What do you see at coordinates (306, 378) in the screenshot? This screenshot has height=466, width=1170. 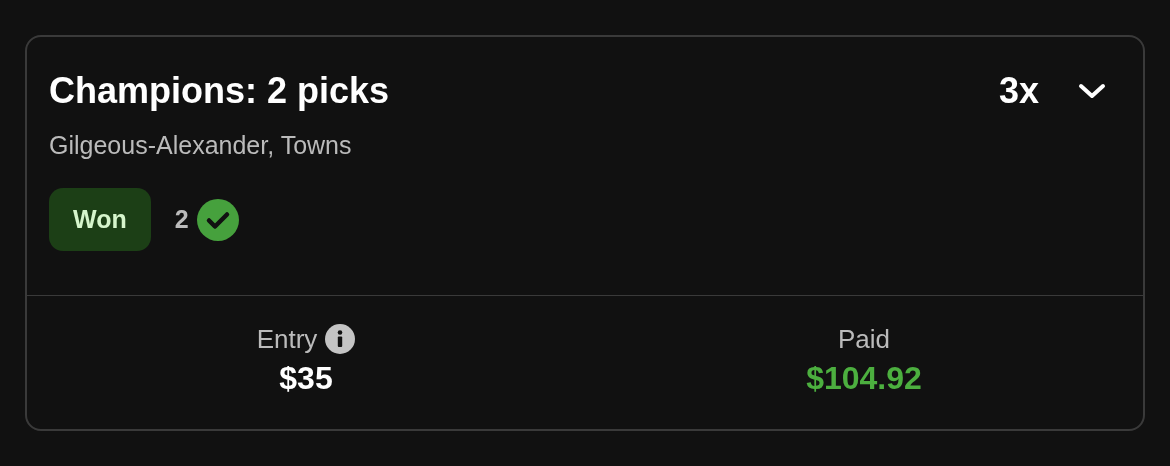 I see `stat-value: $35` at bounding box center [306, 378].